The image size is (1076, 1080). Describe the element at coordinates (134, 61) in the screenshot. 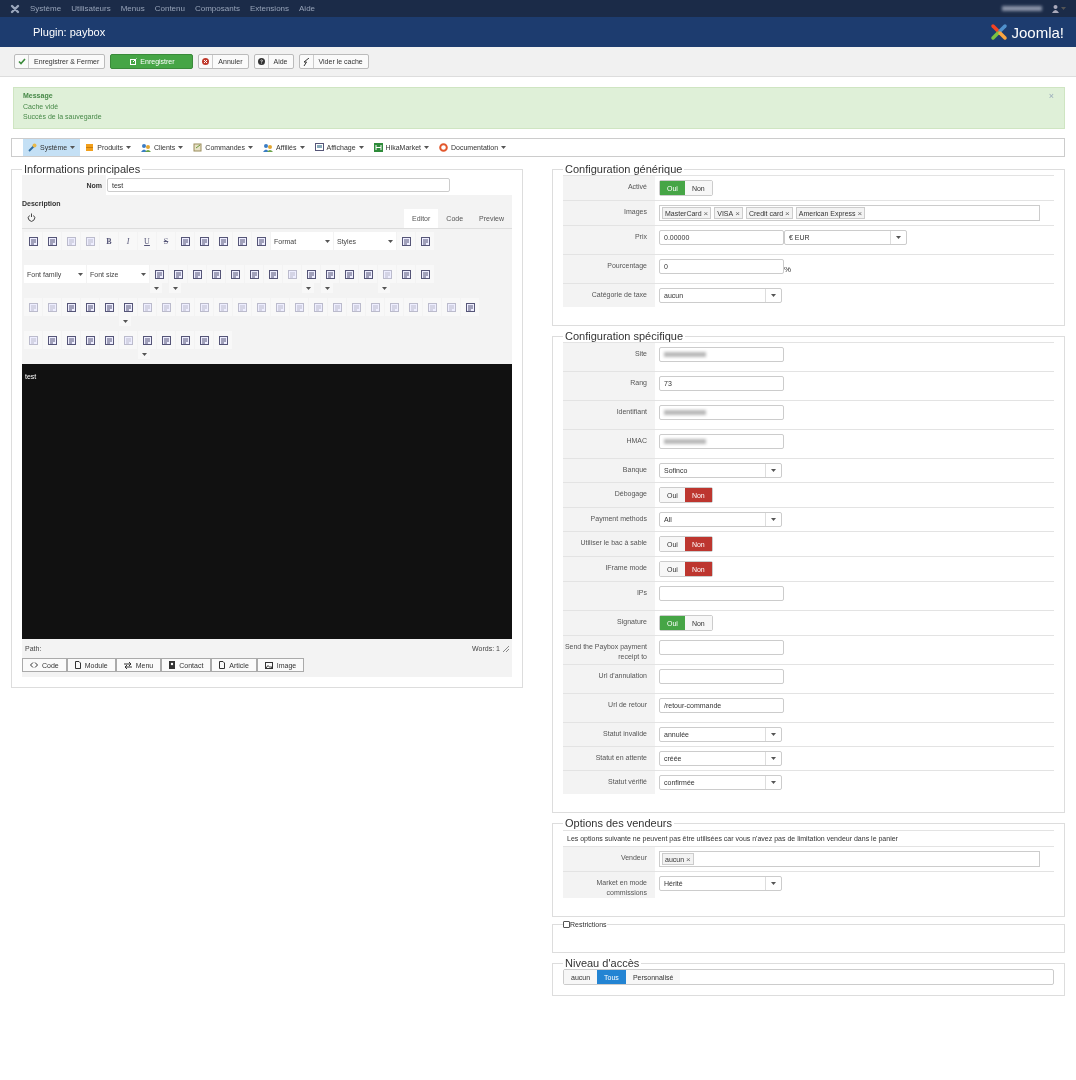

I see `edit-icon` at that location.